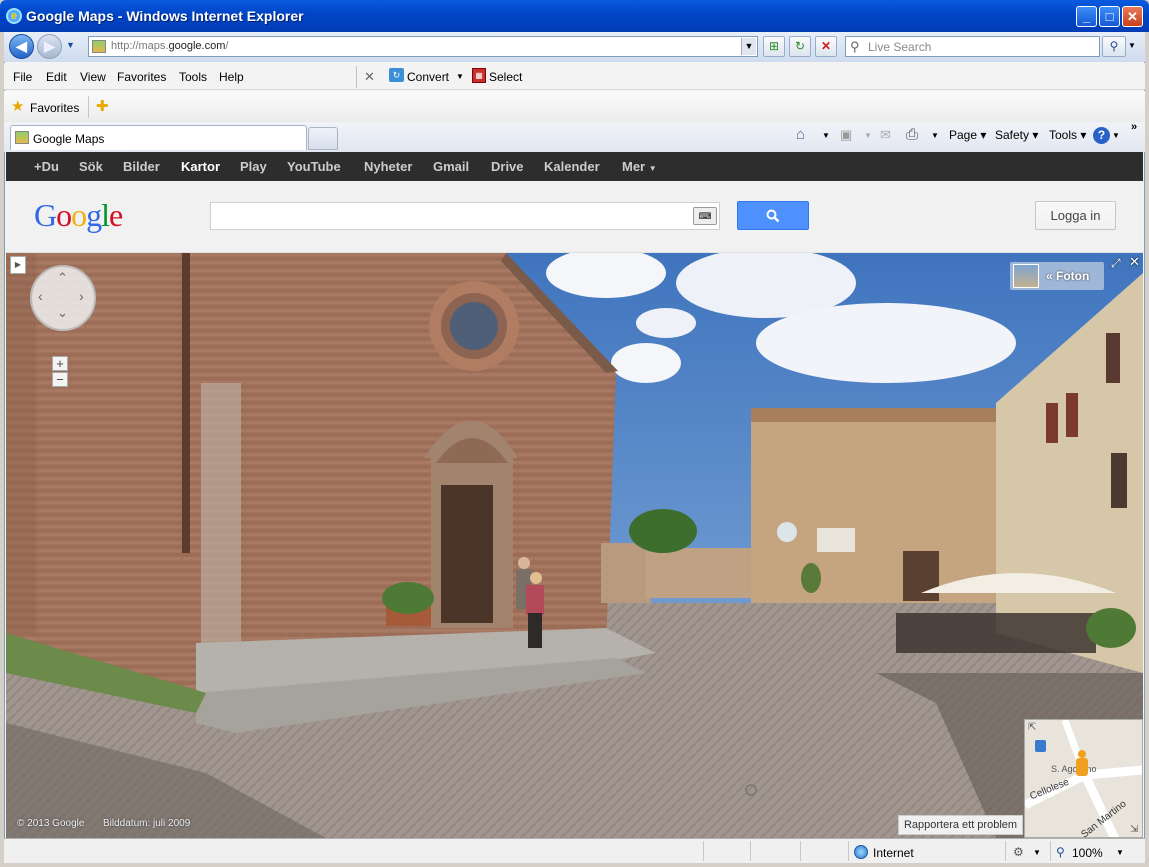 This screenshot has width=1149, height=867. What do you see at coordinates (1032, 727) in the screenshot?
I see `minimap-collapse-icon: ⇱` at bounding box center [1032, 727].